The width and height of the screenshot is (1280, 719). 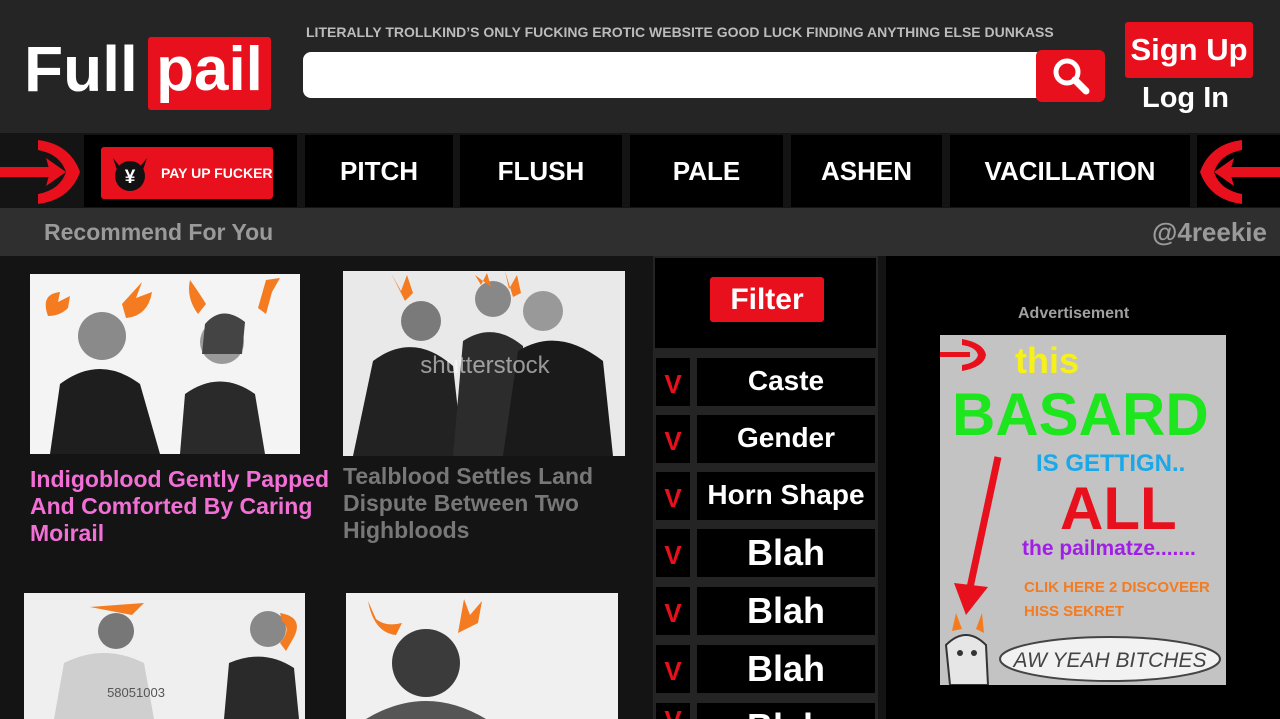 I want to click on photo-placeholder: shutterstock, so click(x=484, y=363).